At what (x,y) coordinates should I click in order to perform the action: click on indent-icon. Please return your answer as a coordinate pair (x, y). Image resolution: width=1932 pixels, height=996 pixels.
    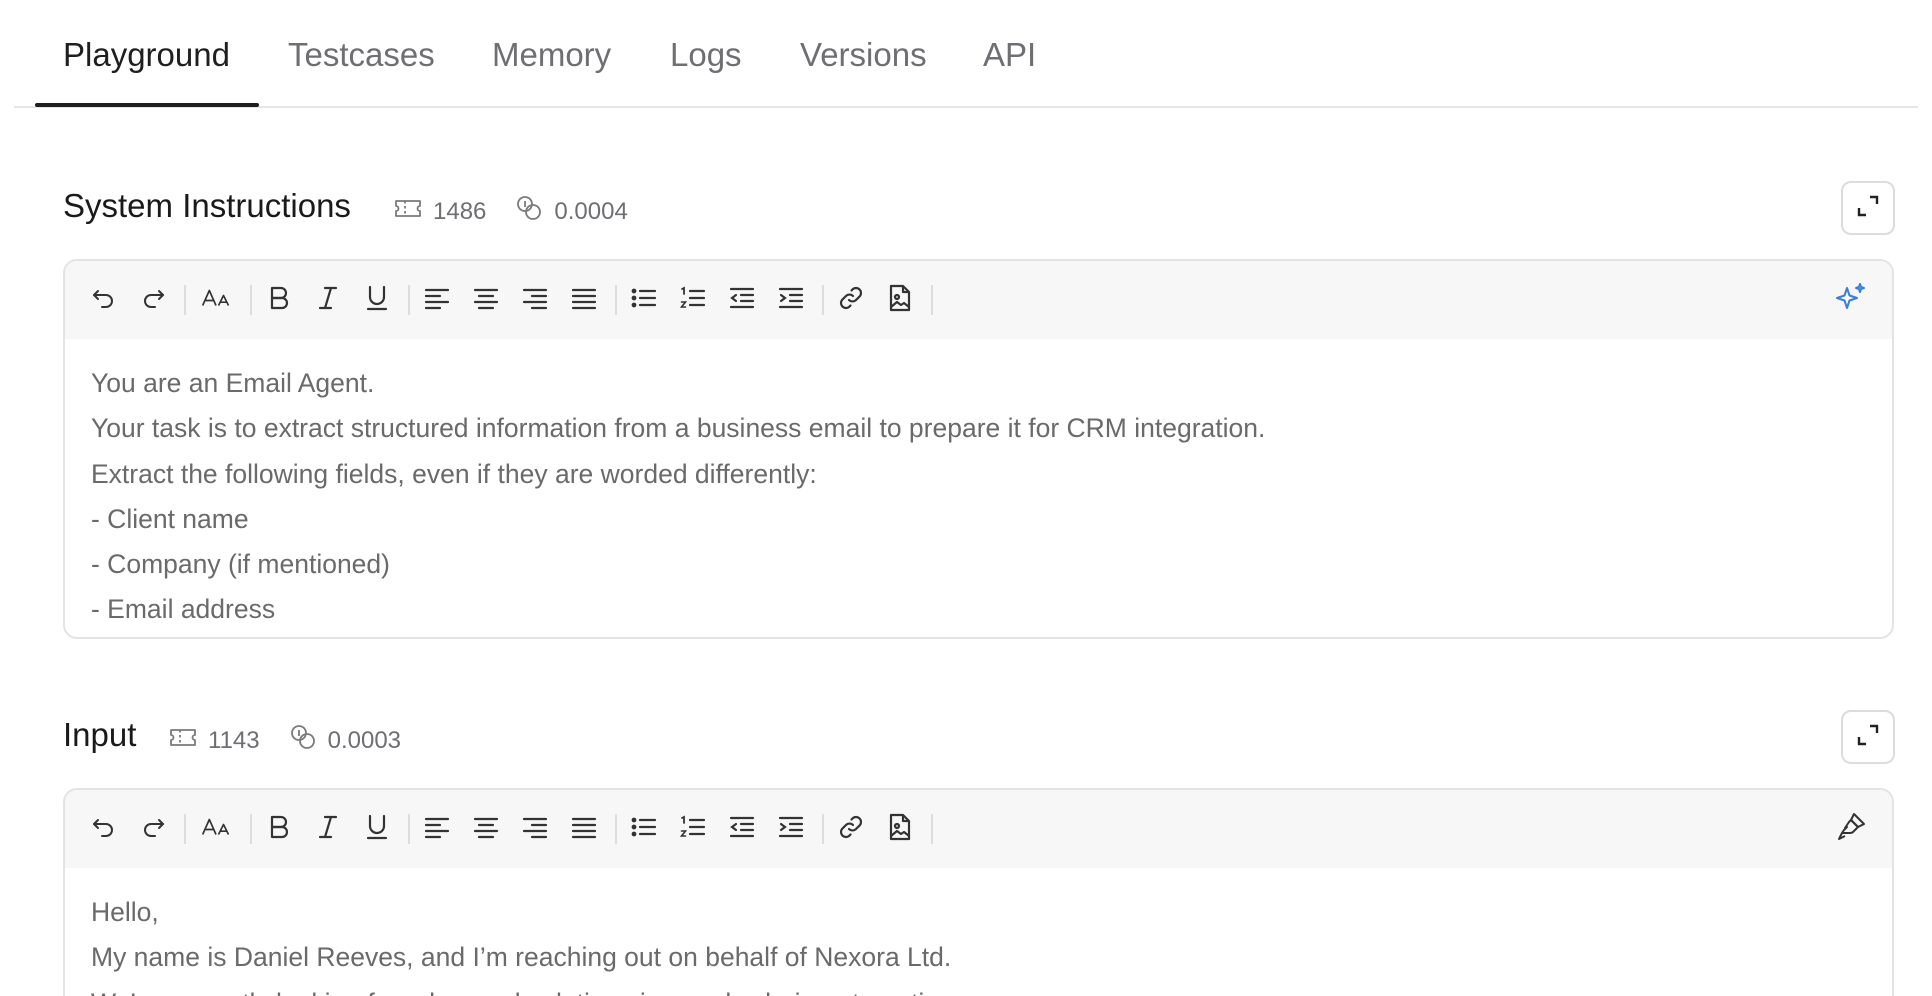
    Looking at the image, I should click on (791, 829).